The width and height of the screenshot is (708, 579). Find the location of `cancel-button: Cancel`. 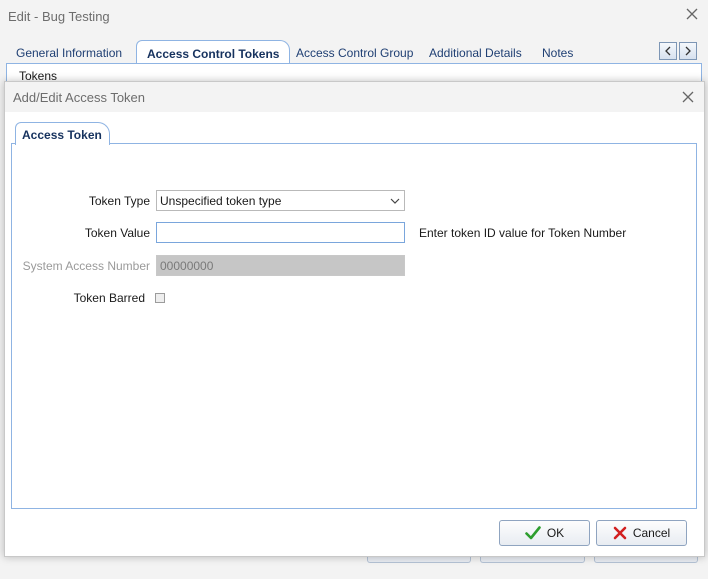

cancel-button: Cancel is located at coordinates (641, 533).